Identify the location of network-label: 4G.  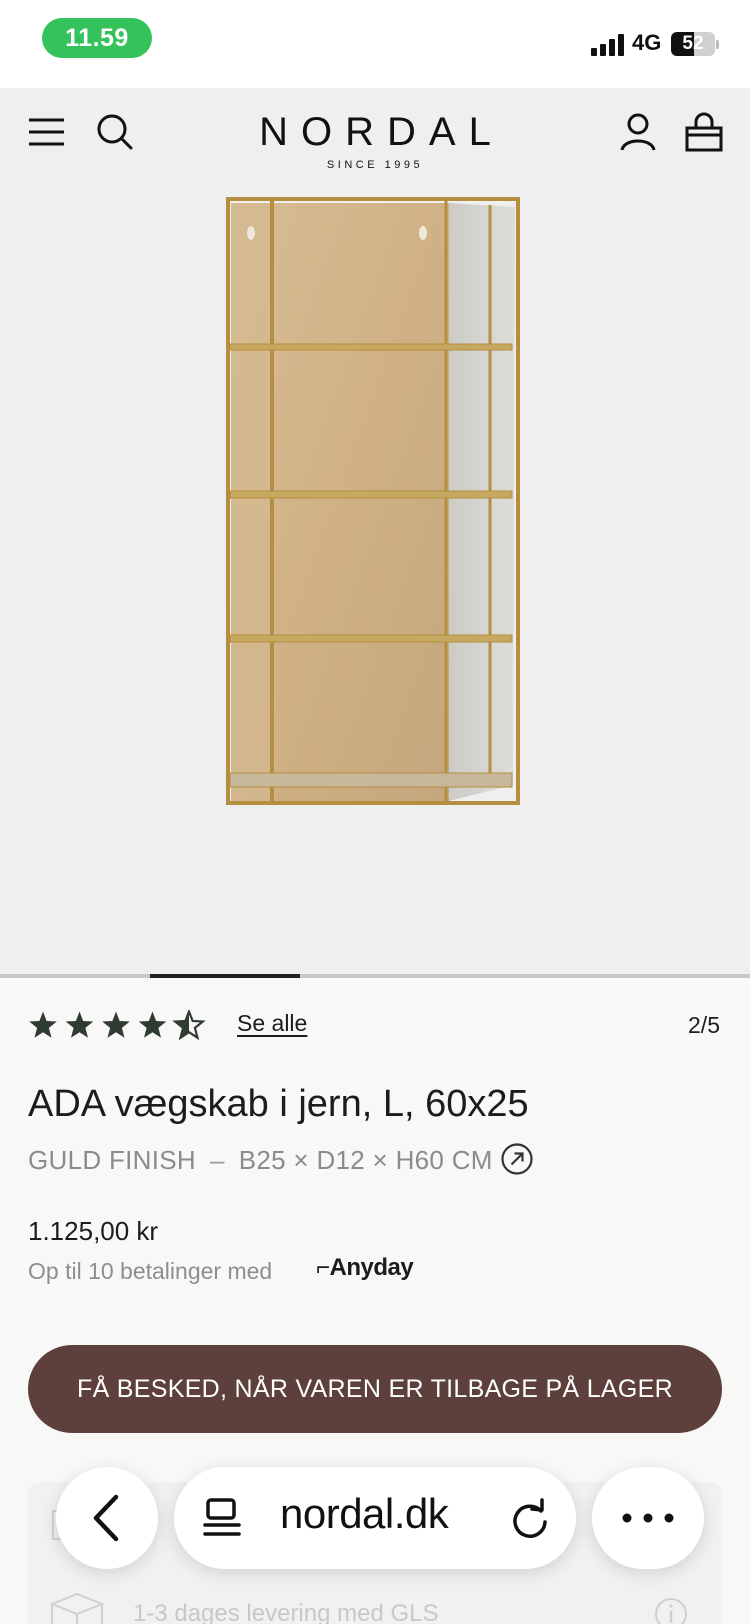
(647, 42).